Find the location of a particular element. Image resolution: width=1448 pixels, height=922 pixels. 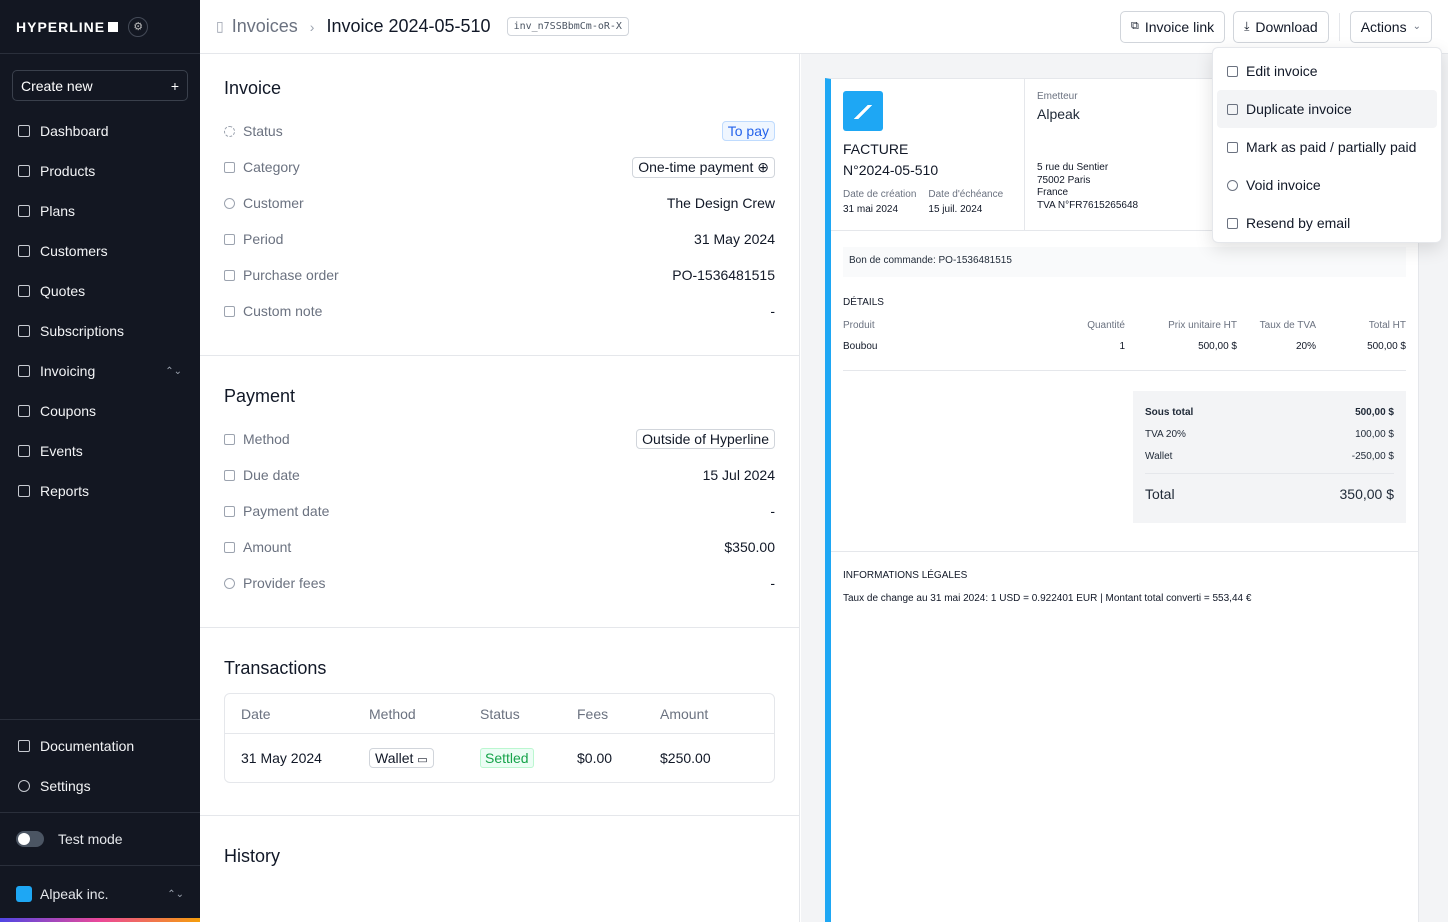

column-header: Taux de TVA is located at coordinates (1287, 325).